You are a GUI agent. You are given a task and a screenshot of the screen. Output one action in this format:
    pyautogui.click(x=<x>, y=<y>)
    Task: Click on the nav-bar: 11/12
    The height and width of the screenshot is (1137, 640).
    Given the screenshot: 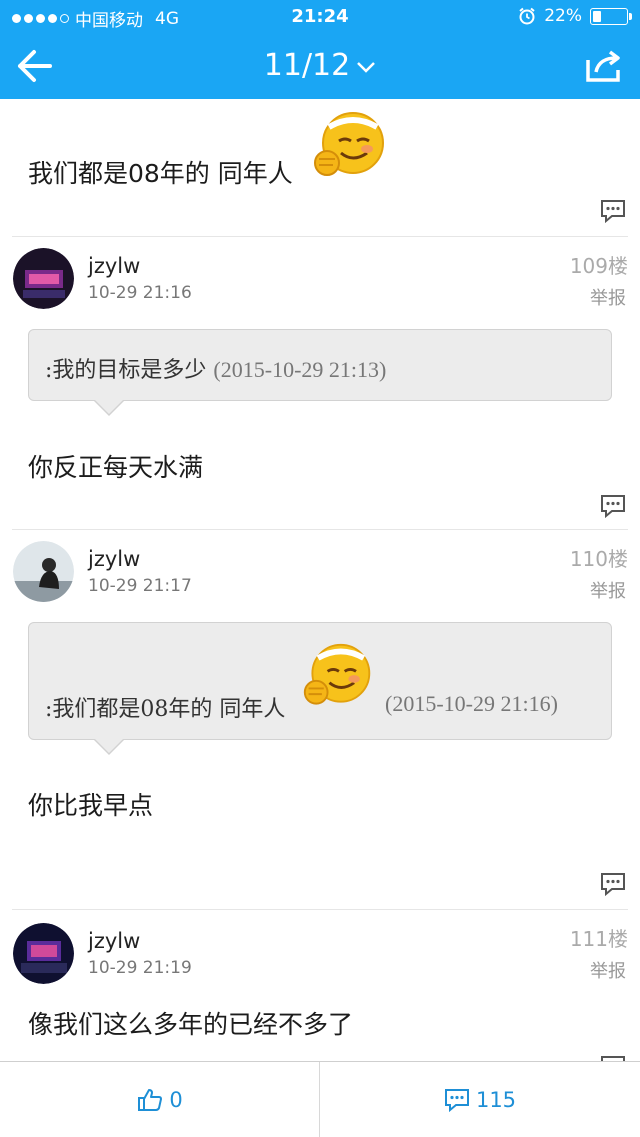 What is the action you would take?
    pyautogui.click(x=320, y=66)
    